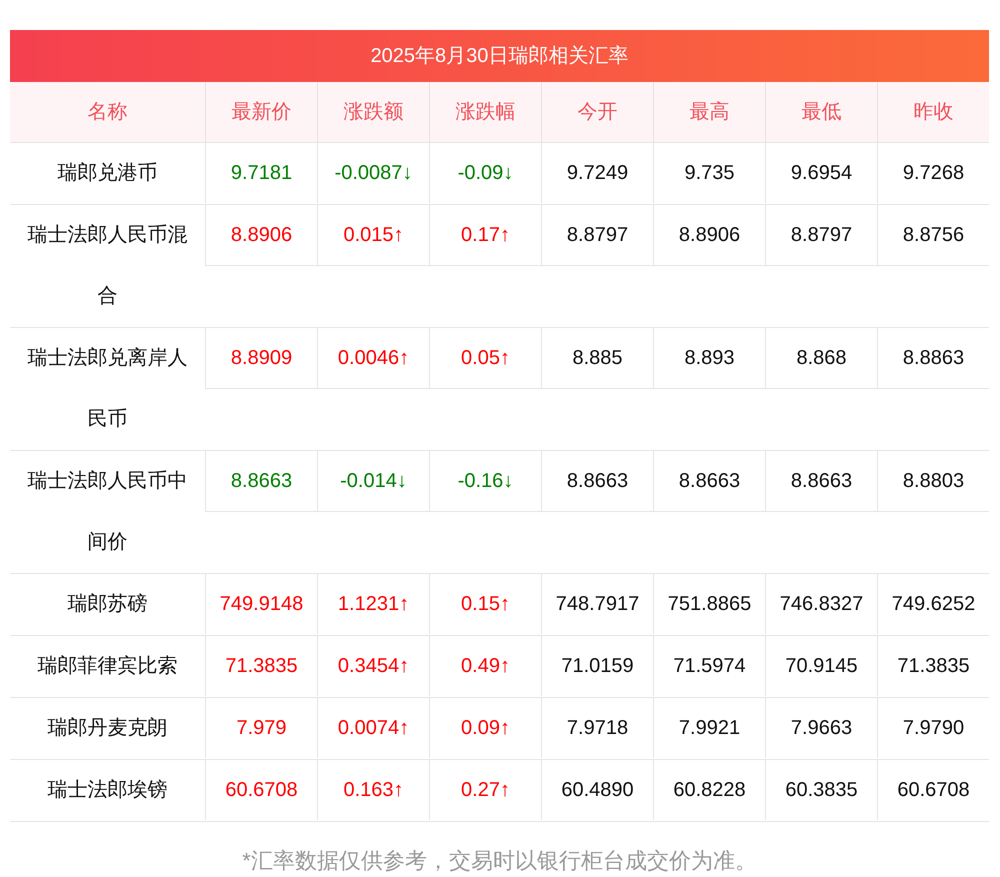  Describe the element at coordinates (933, 358) in the screenshot. I see `table-cell: 8.8863` at that location.